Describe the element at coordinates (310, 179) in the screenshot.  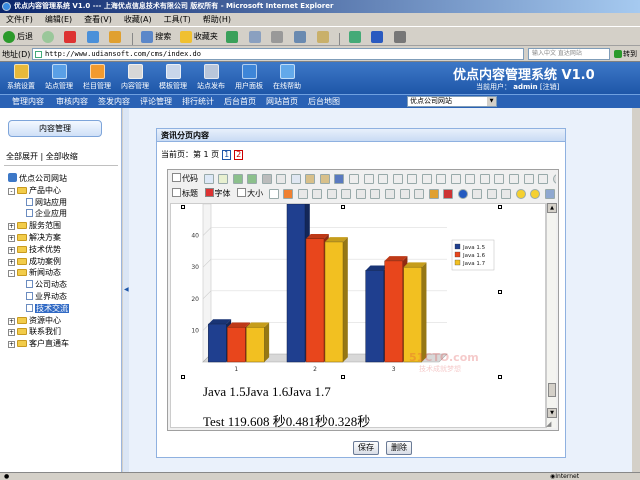
I see `paste-icon` at that location.